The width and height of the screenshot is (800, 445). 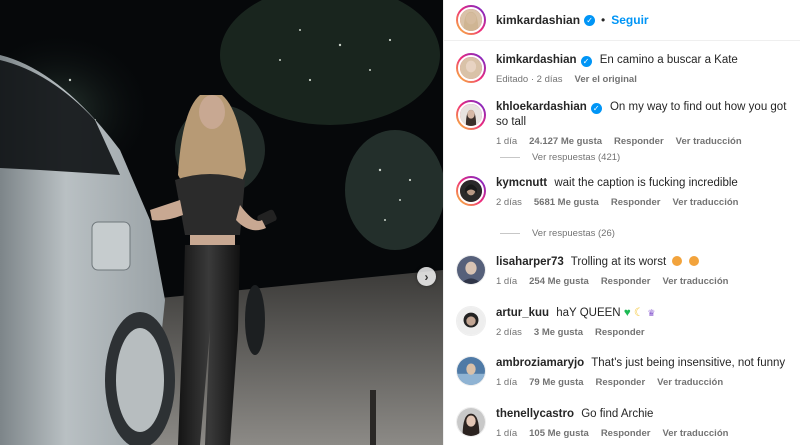 I want to click on view-replies-label: Ver respuestas (26), so click(x=573, y=233).